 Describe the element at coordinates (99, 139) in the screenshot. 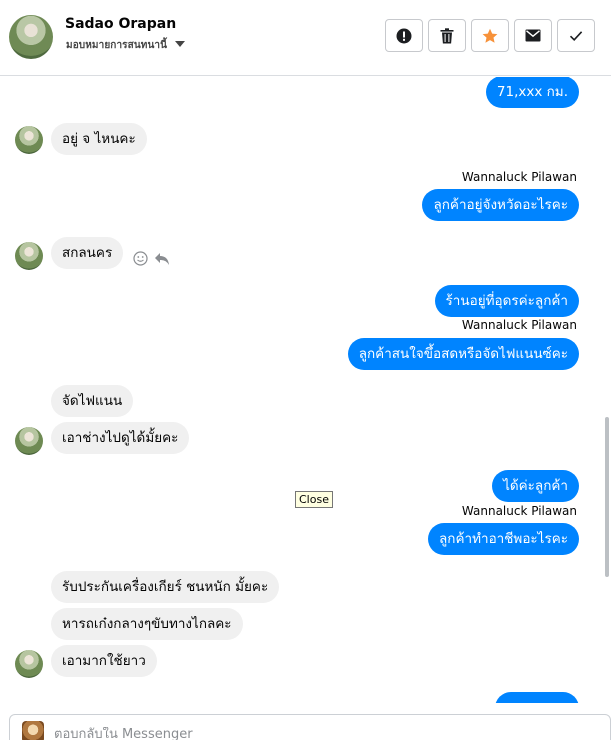

I see `incoming-message: อยู่ จ ไหนคะ` at that location.